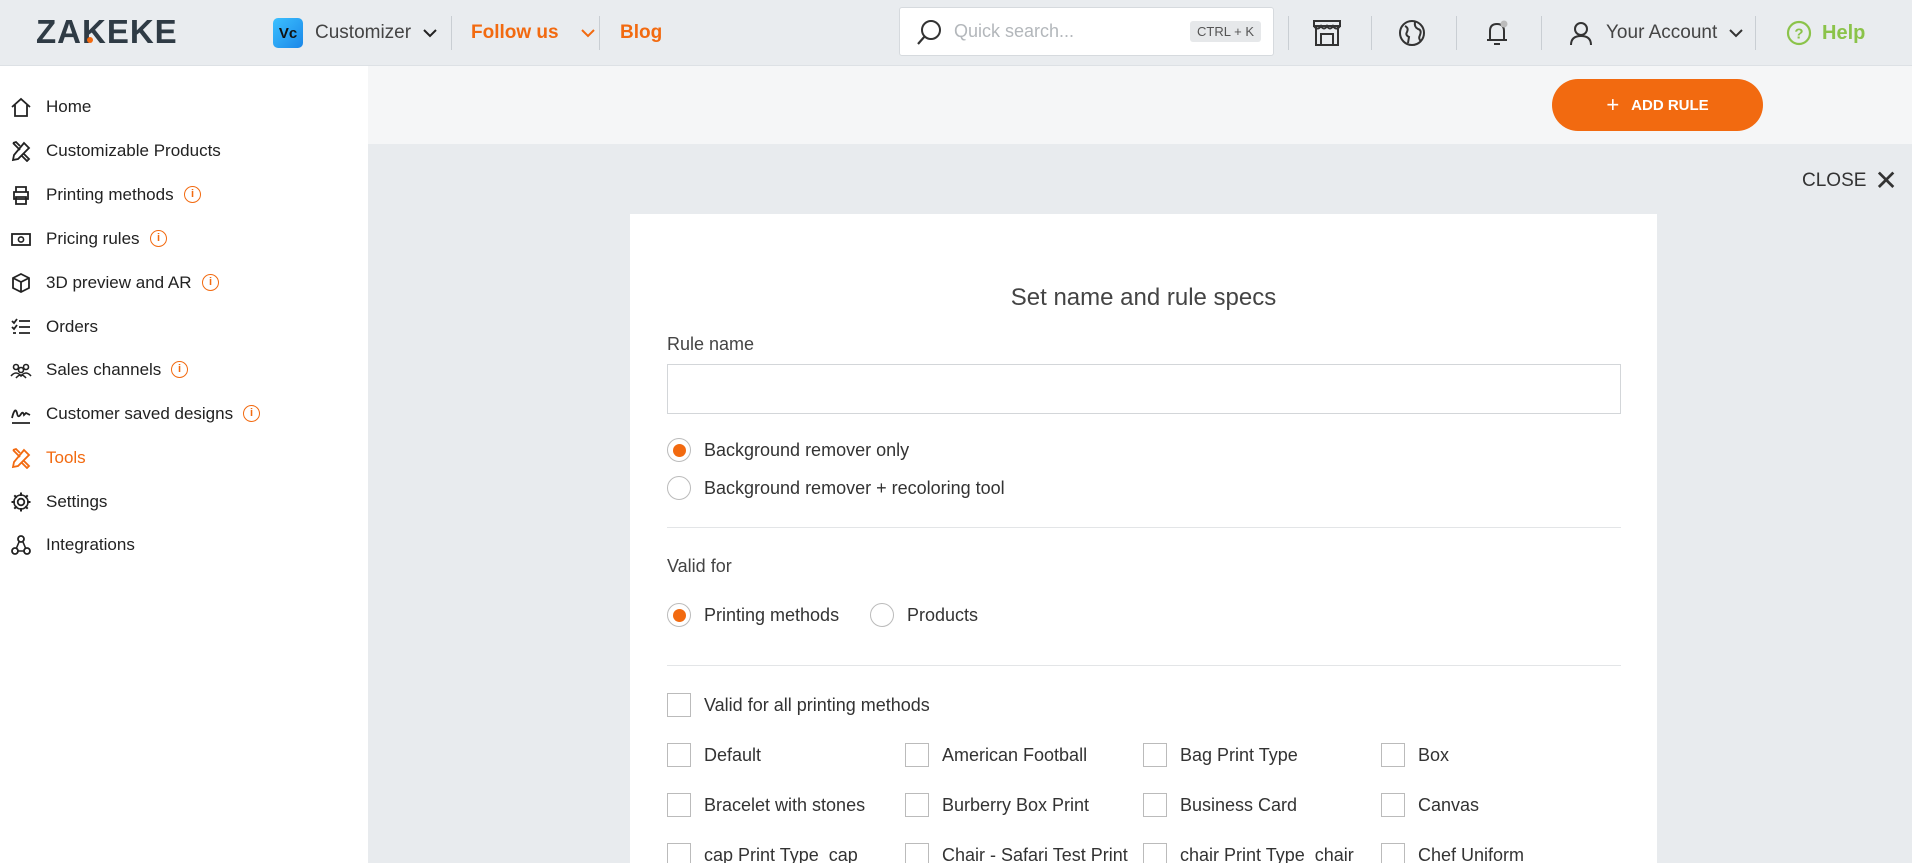 The width and height of the screenshot is (1912, 863). What do you see at coordinates (69, 106) in the screenshot?
I see `sidebar-item-label: Home` at bounding box center [69, 106].